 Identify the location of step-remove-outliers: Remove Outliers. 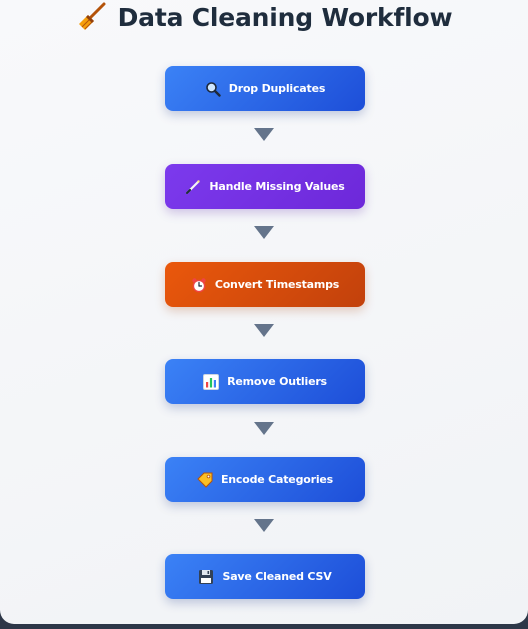
(265, 381).